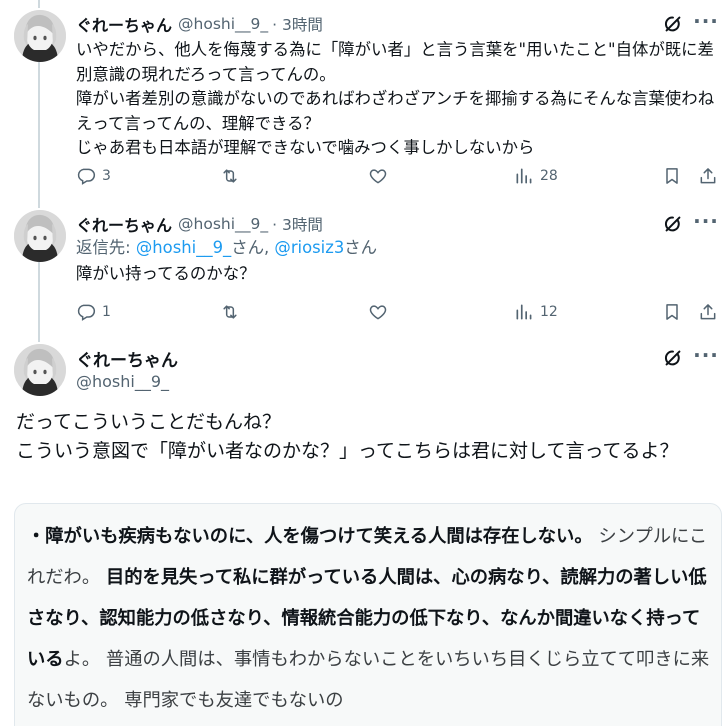  Describe the element at coordinates (401, 176) in the screenshot. I see `tweet-actions: 3 28` at that location.